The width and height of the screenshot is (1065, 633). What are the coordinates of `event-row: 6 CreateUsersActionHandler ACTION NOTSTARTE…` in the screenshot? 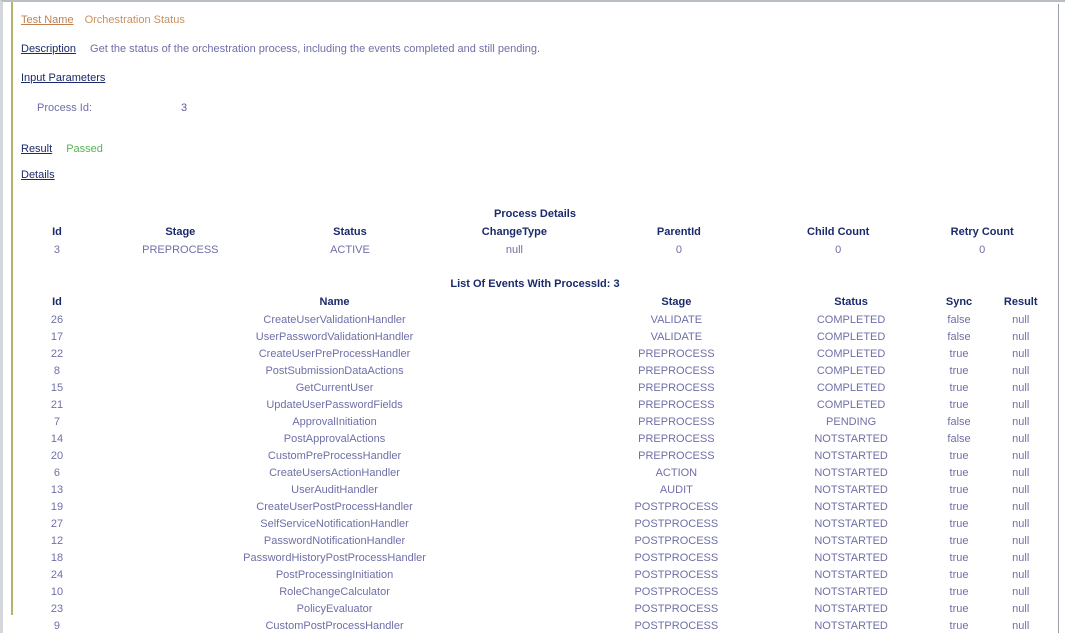 It's located at (535, 473).